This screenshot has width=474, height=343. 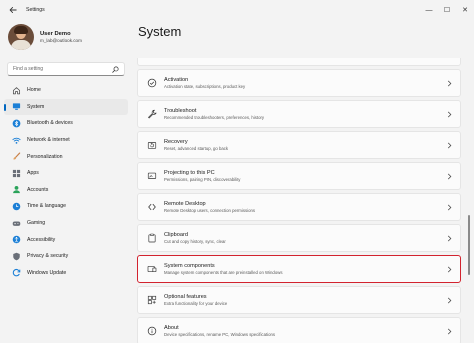 I want to click on recovery-icon, so click(x=152, y=145).